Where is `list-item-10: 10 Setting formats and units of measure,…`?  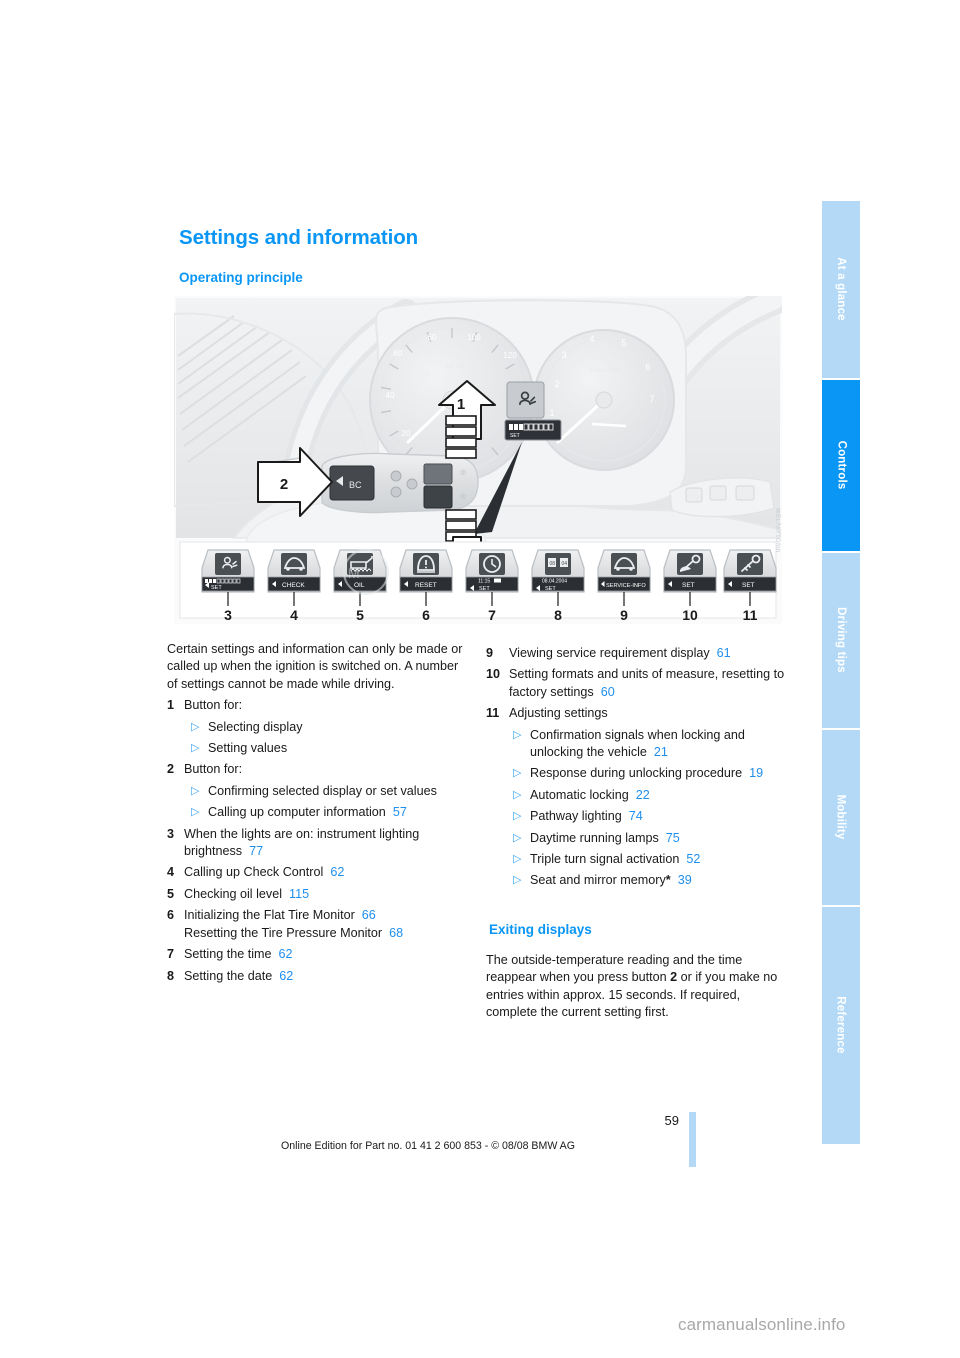
list-item-10: 10 Setting formats and units of measure,… is located at coordinates (636, 683).